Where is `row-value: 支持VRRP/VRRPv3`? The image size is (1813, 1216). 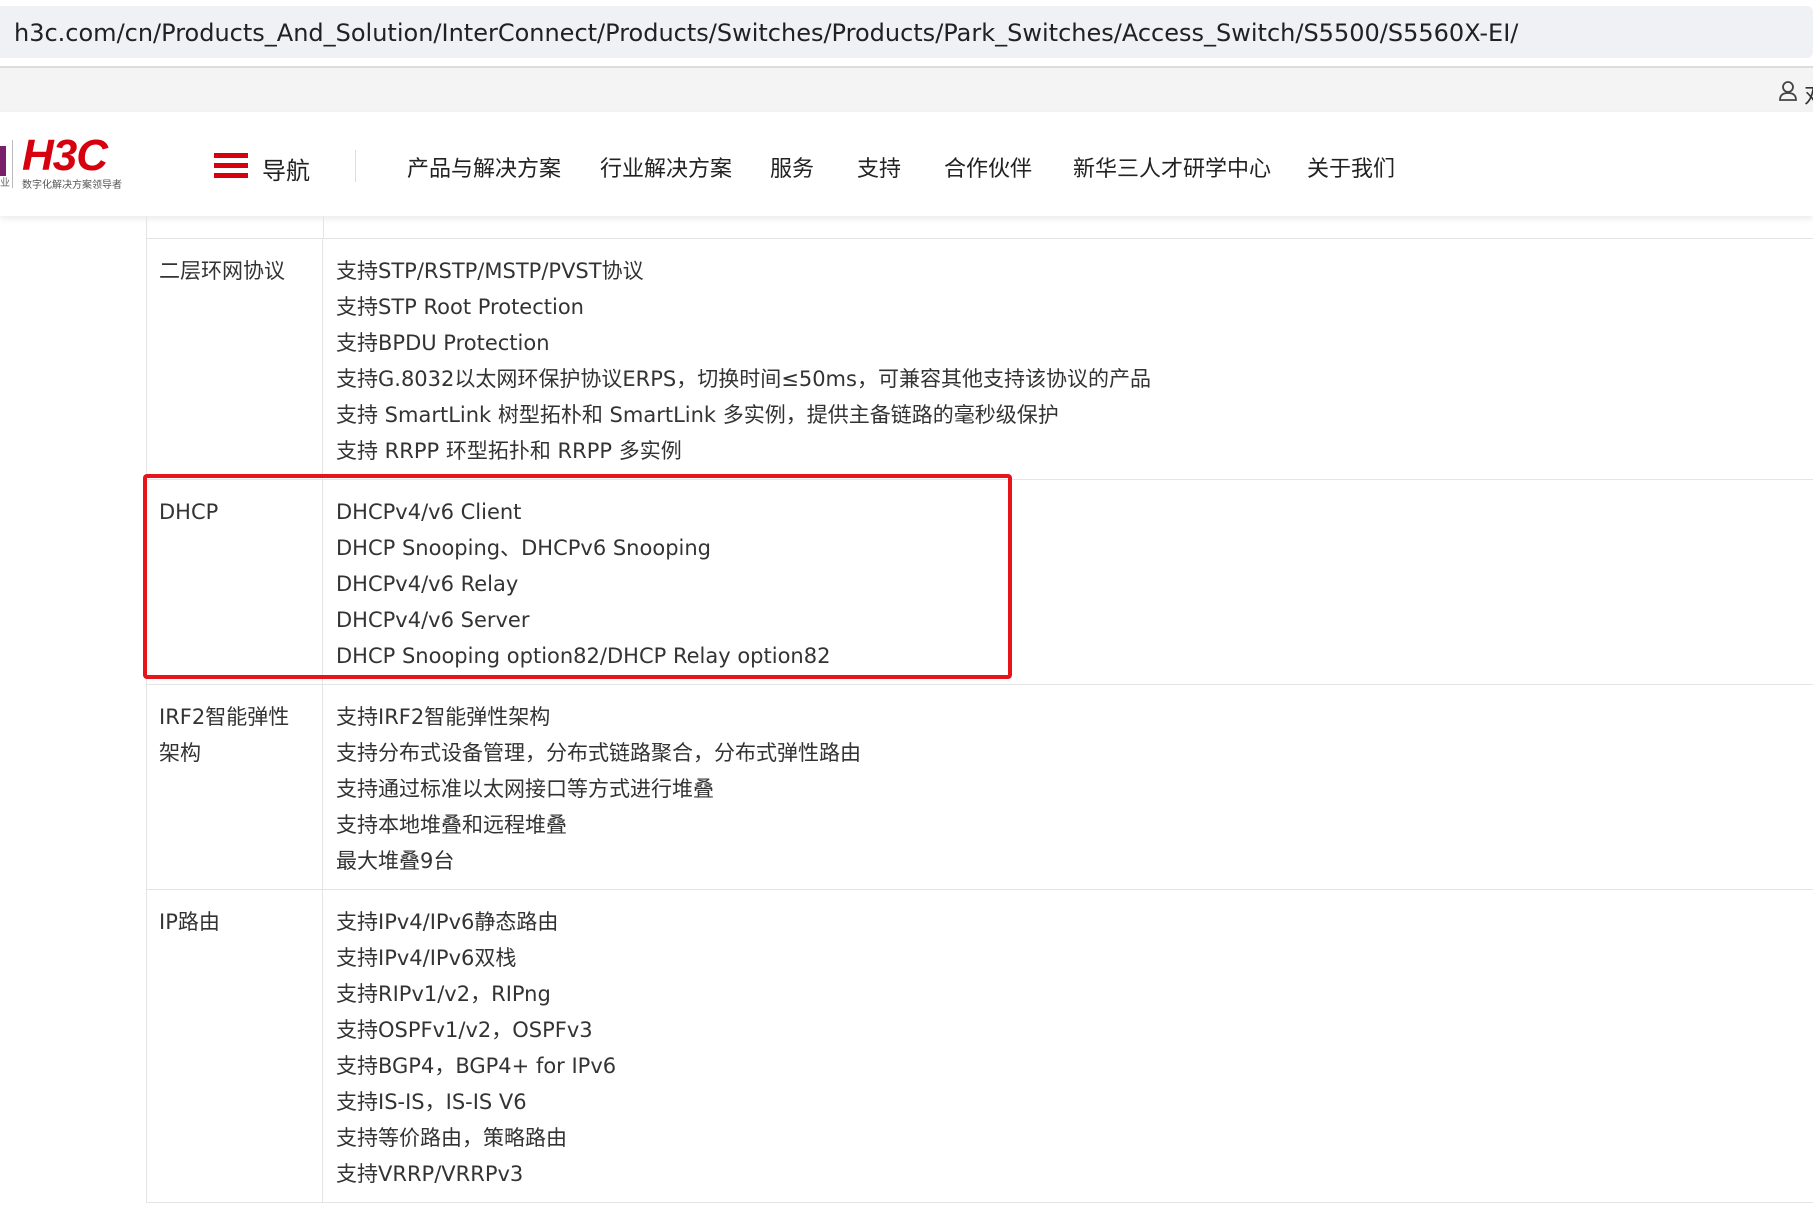
row-value: 支持VRRP/VRRPv3 is located at coordinates (430, 1174).